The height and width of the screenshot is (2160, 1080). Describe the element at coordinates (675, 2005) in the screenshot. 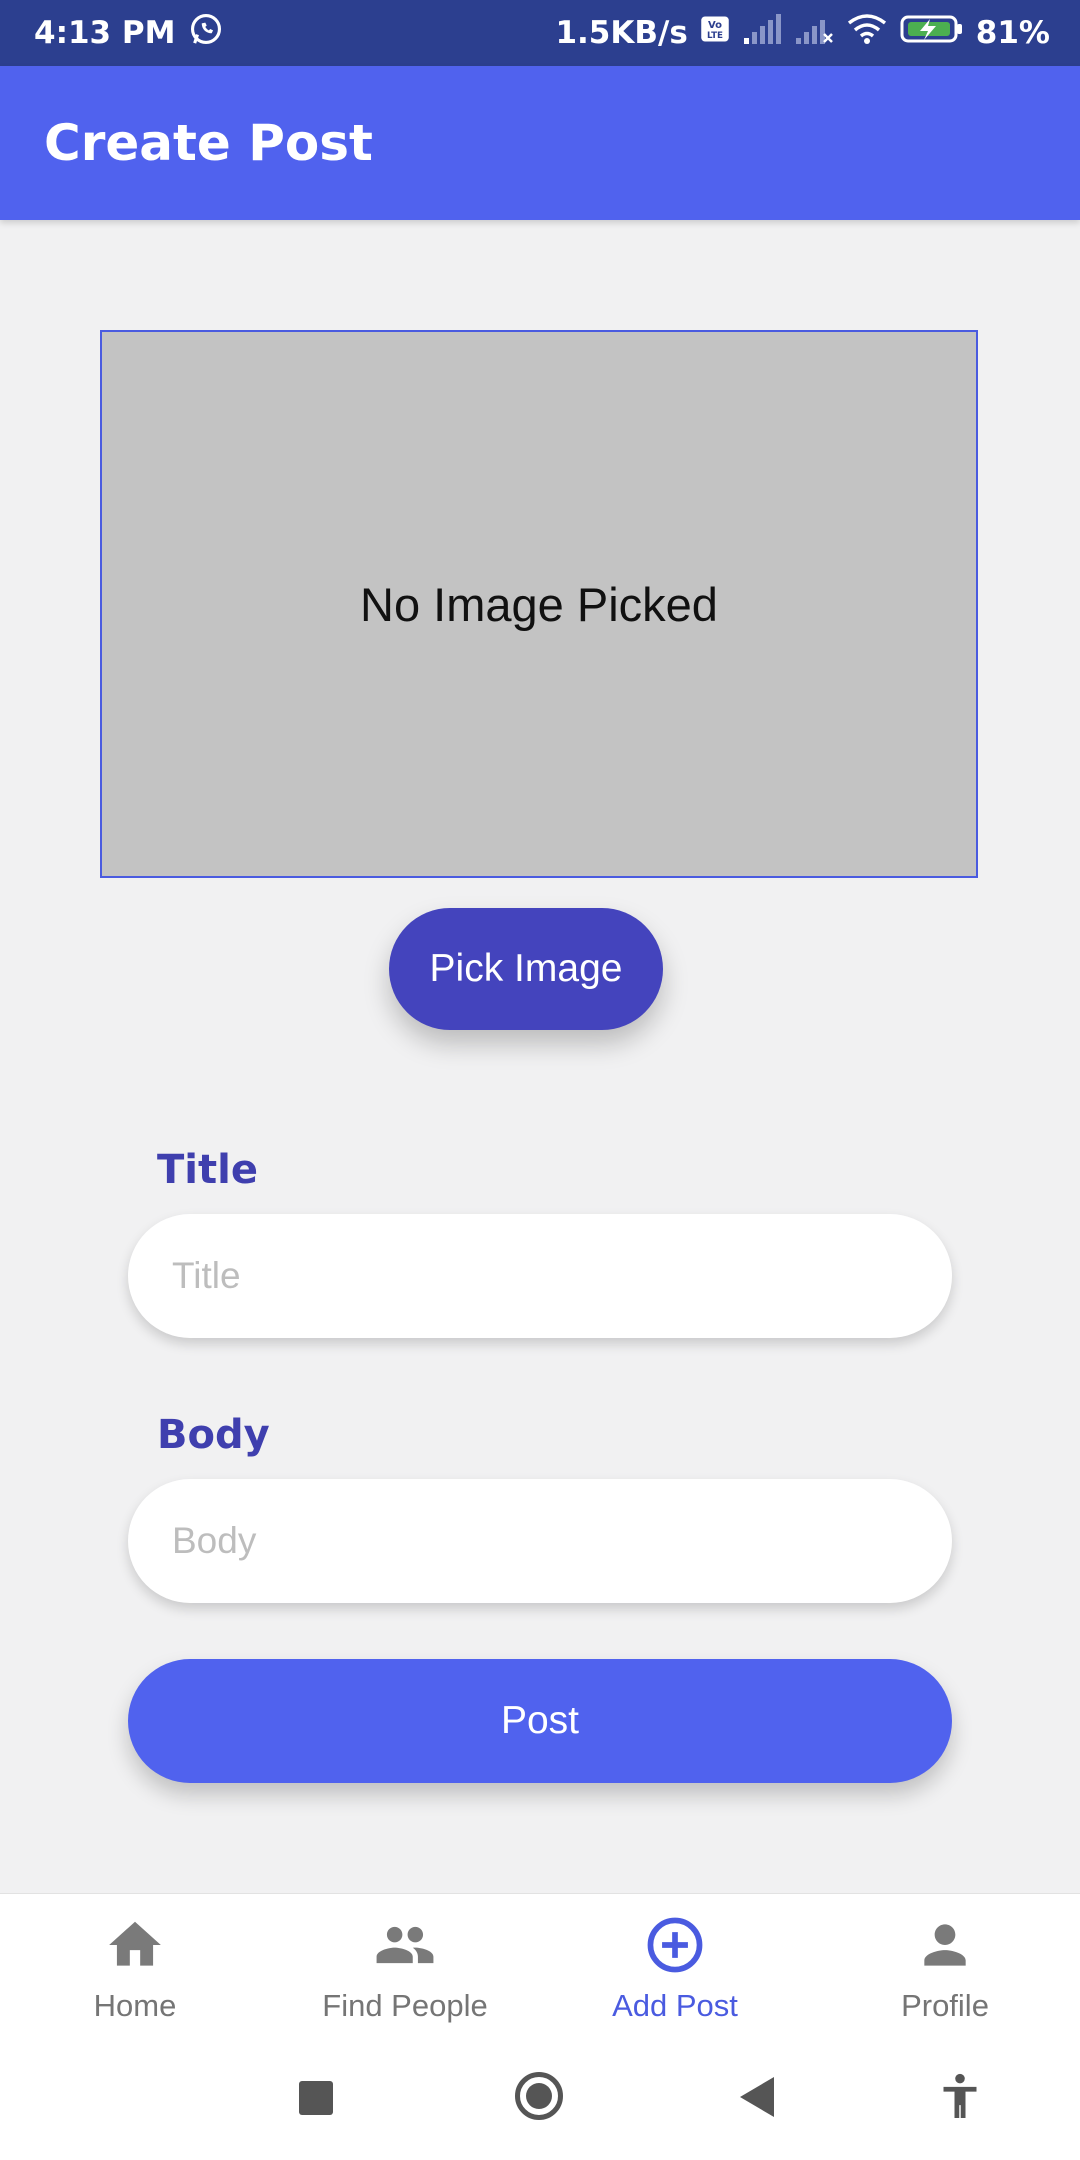

I see `nav-label-add-post: Add Post` at that location.